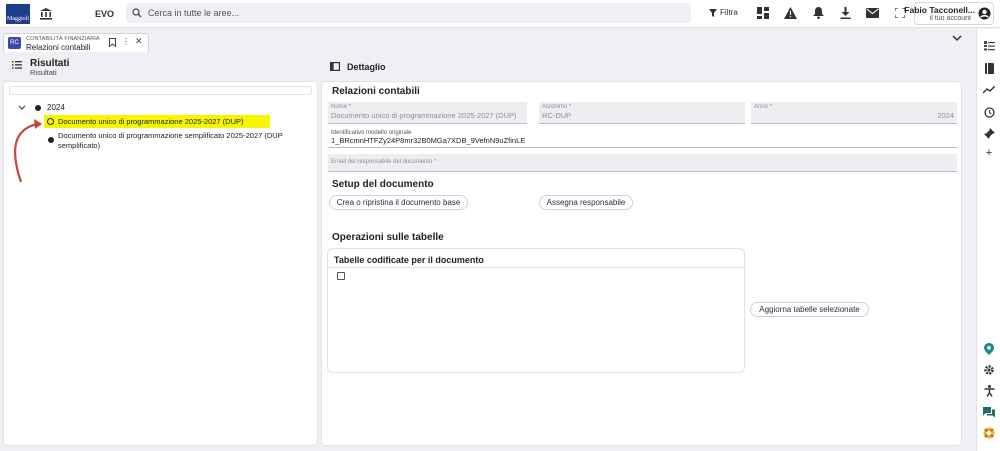 The height and width of the screenshot is (451, 1000). I want to click on filter-button: Filtra, so click(726, 12).